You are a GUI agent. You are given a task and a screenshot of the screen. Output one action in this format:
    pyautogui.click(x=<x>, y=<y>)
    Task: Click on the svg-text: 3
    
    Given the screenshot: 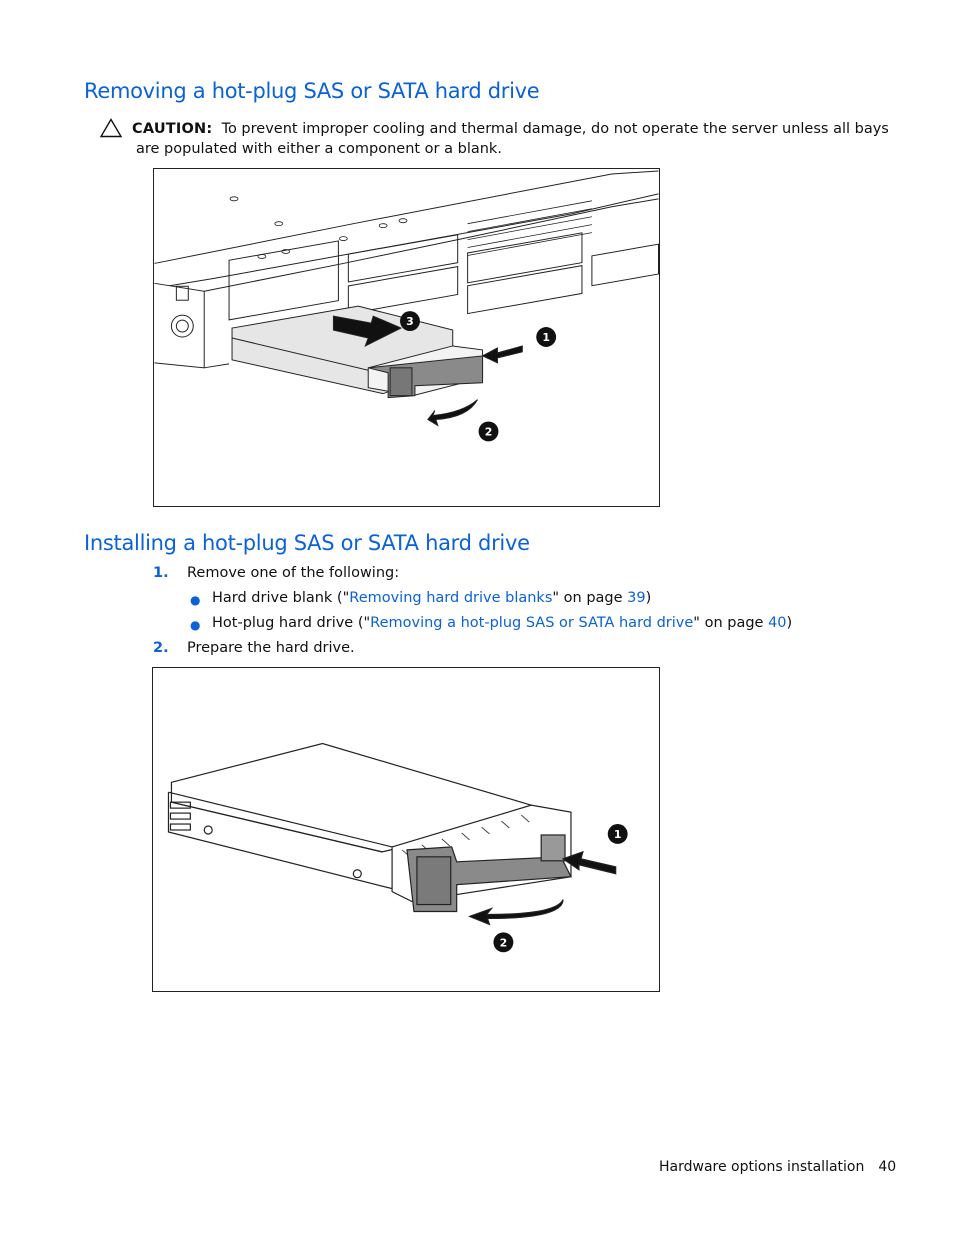 What is the action you would take?
    pyautogui.click(x=410, y=321)
    